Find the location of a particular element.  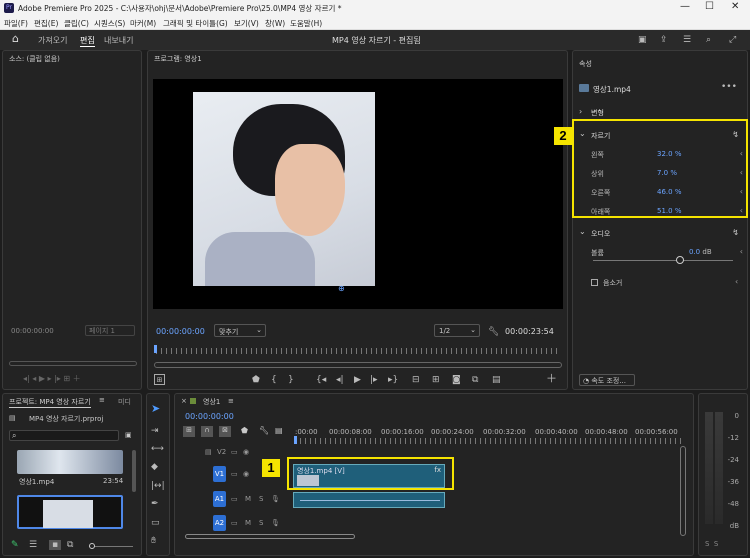

timeline-timecode: 00:00:00:00 is located at coordinates (209, 416).